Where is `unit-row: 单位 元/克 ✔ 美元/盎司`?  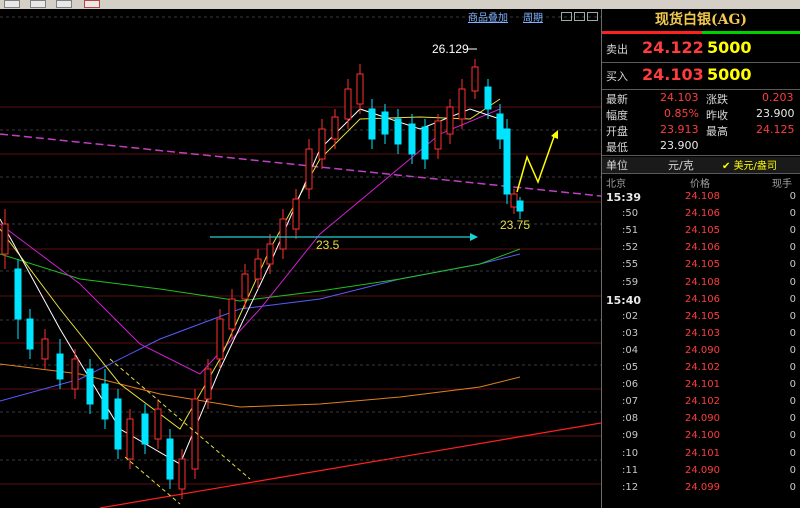
unit-row: 单位 元/克 ✔ 美元/盎司 is located at coordinates (701, 165).